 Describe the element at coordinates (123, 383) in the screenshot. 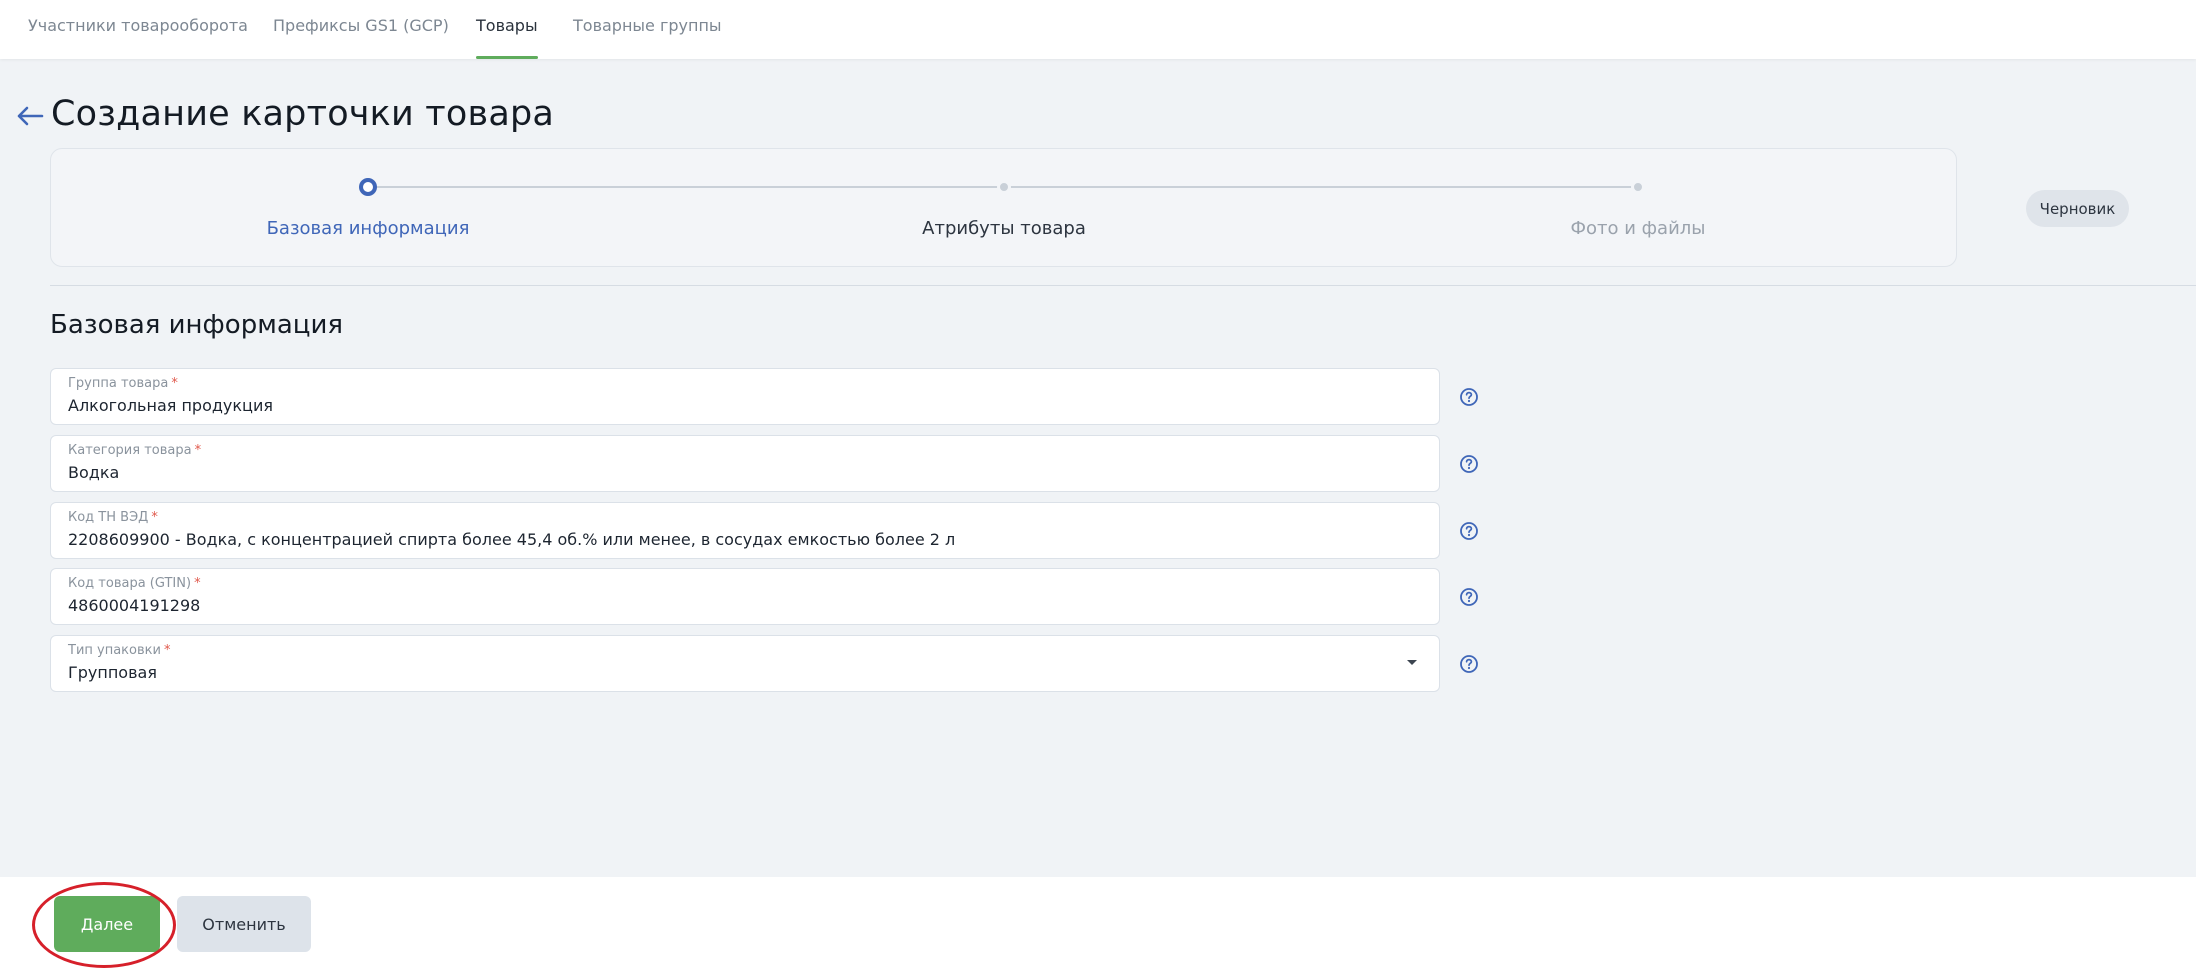

I see `field-label: Группа товара *` at that location.